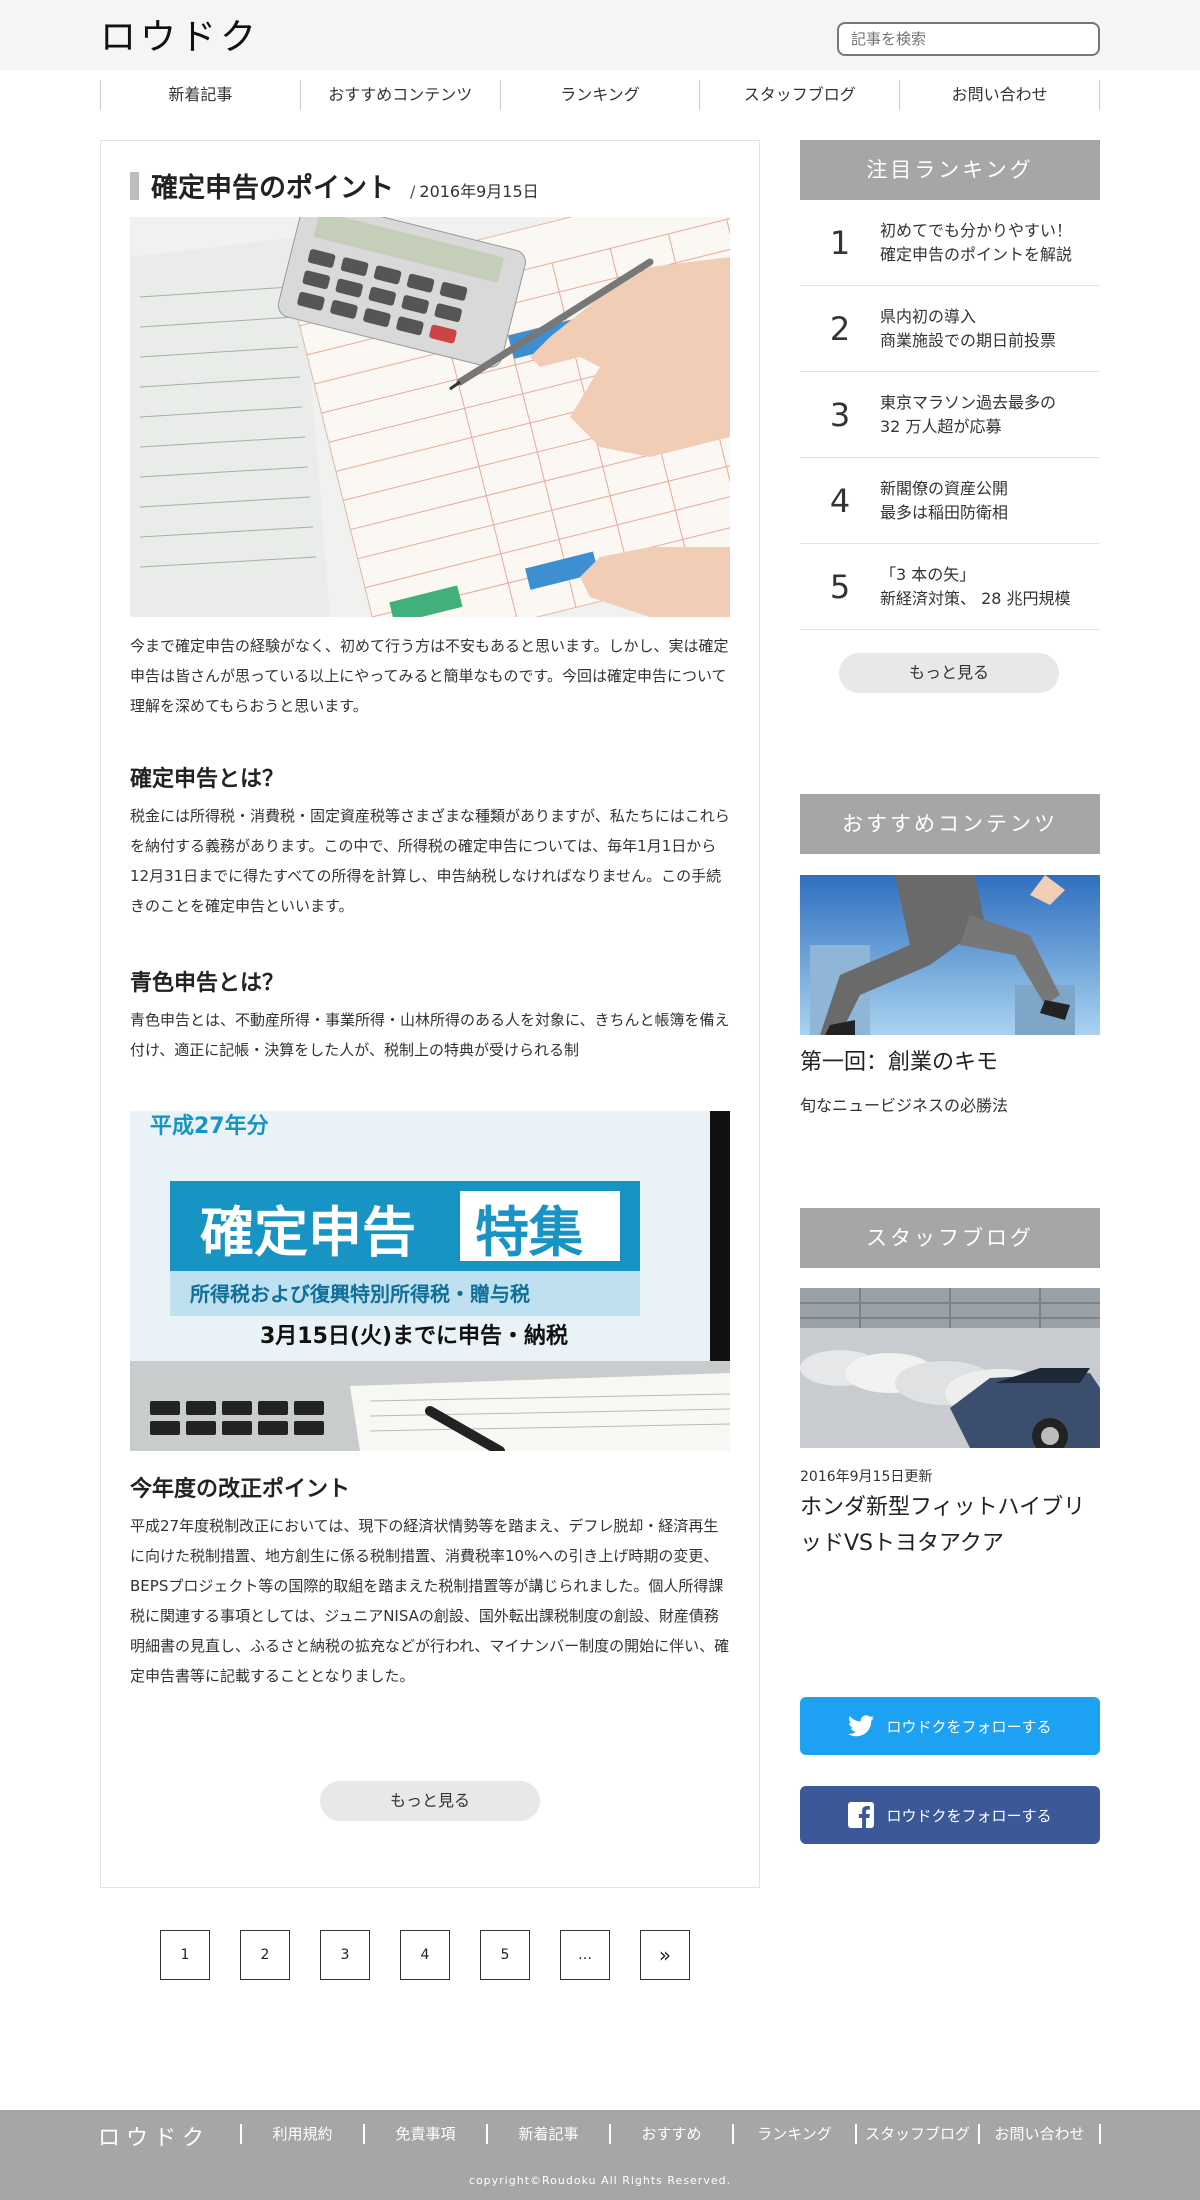 The height and width of the screenshot is (2200, 1200). What do you see at coordinates (944, 488) in the screenshot?
I see `ranking-line-1: 新閣僚の資産公開` at bounding box center [944, 488].